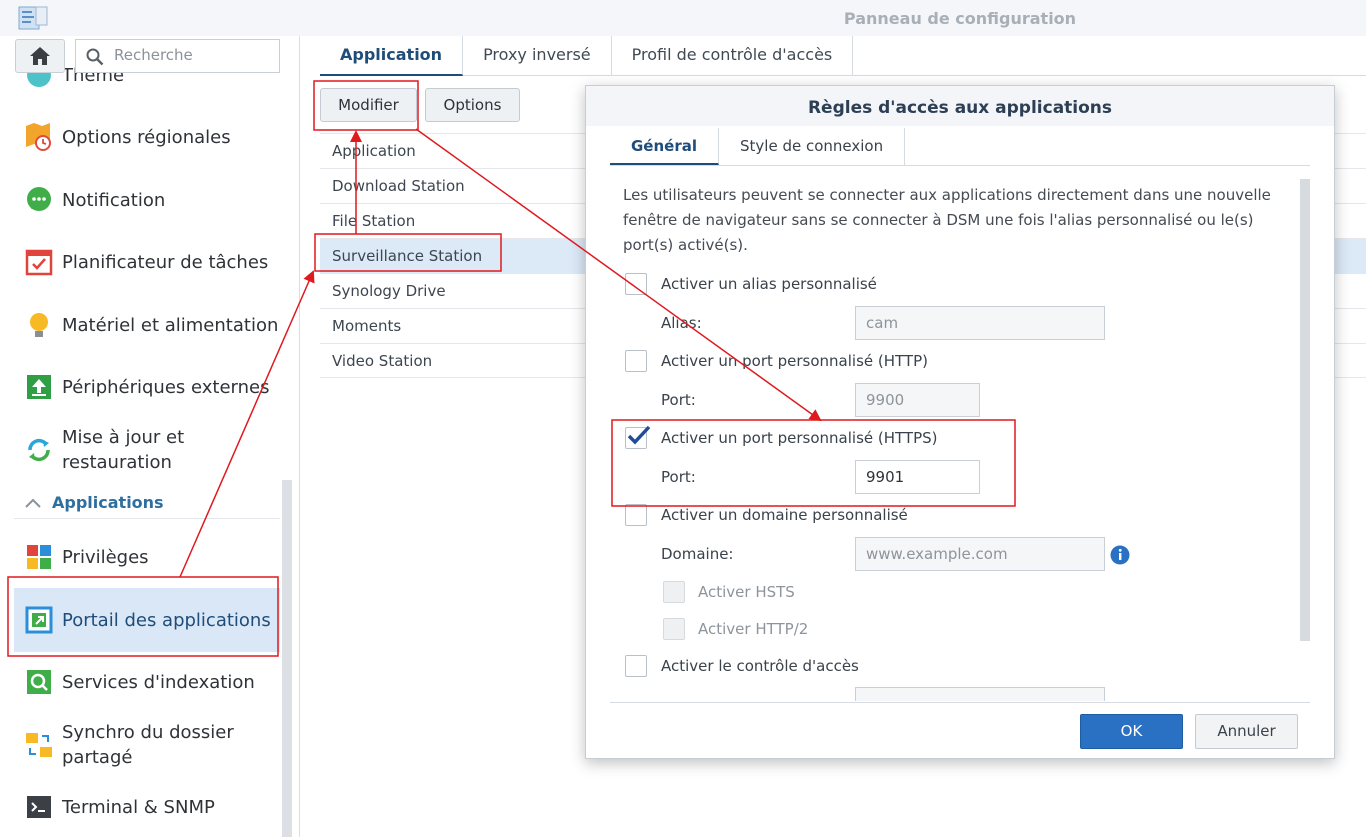  I want to click on http-option-label: Activer un port personnalisé (HTTP), so click(794, 361).